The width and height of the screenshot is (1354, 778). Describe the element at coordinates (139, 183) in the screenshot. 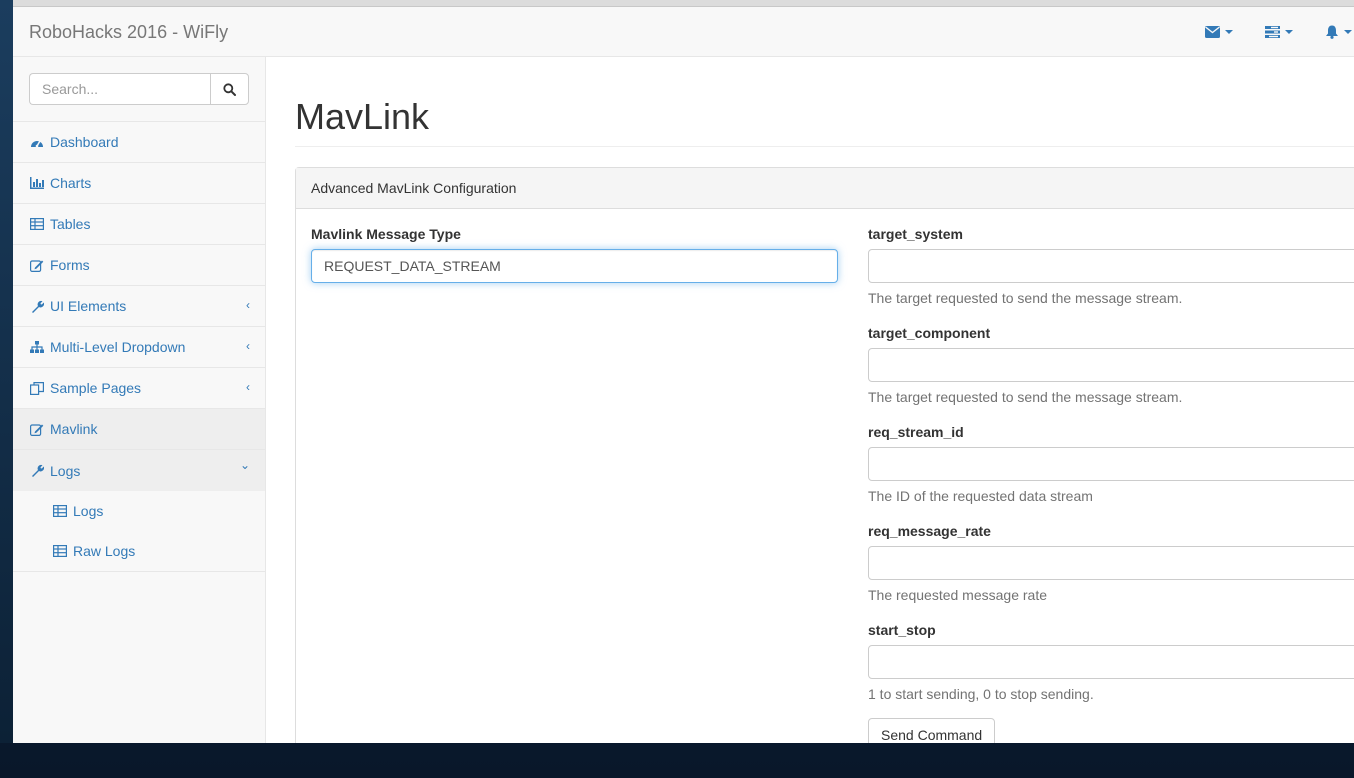

I see `sidebar-item-charts: Charts` at that location.